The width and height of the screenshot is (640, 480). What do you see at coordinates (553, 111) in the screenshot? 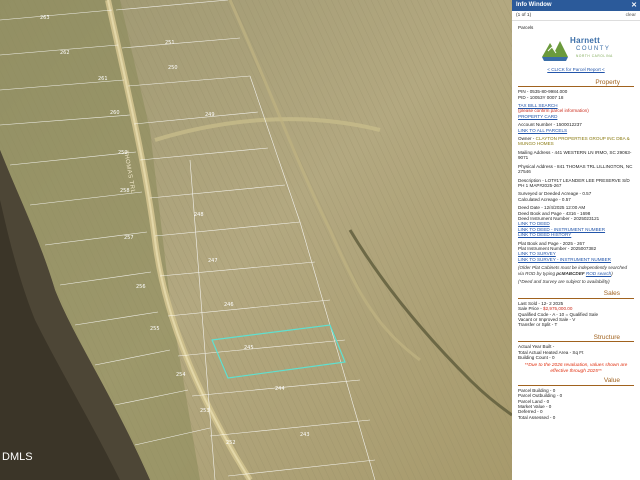
I see `tax-bill-note: (please confirm parcel information)` at bounding box center [553, 111].